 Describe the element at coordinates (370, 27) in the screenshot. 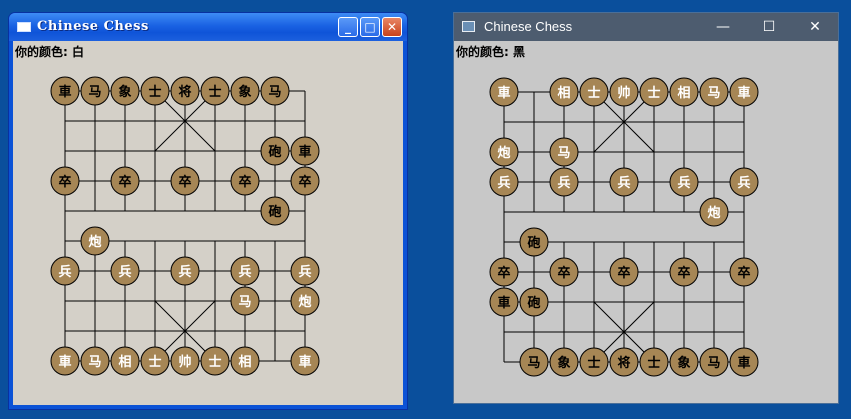

I see `maximize-button: □` at that location.